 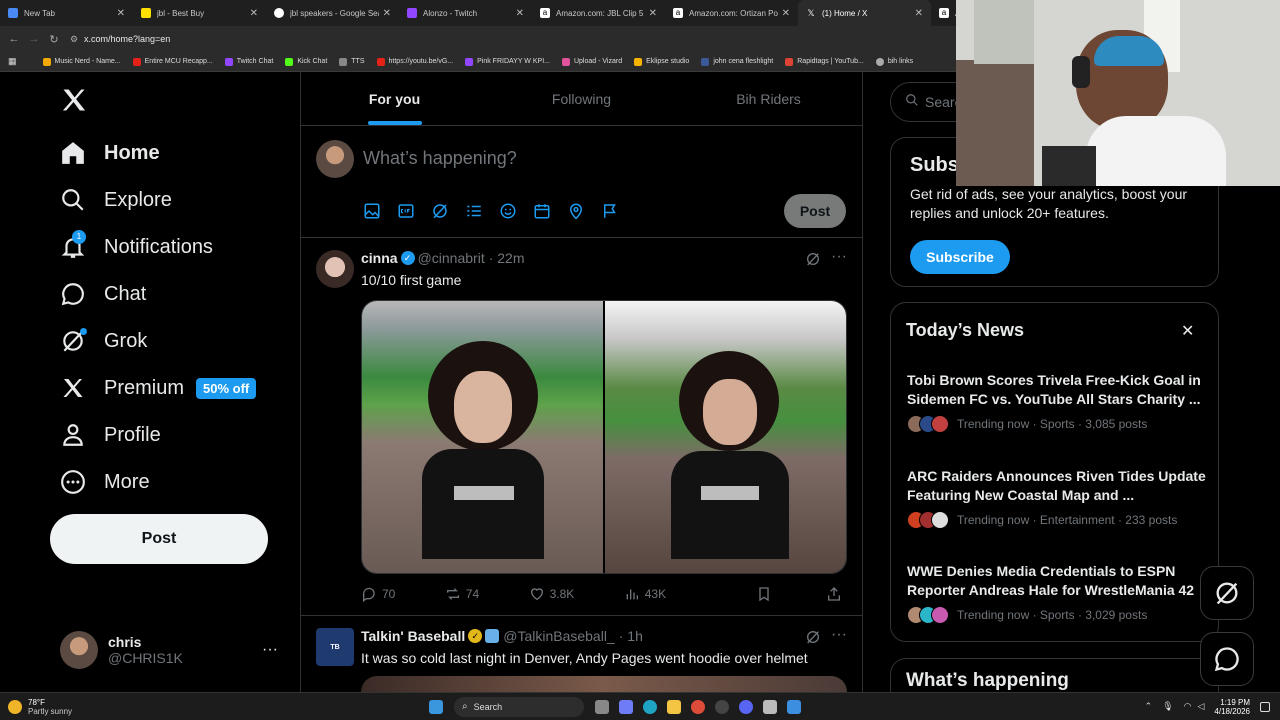 What do you see at coordinates (1265, 706) in the screenshot?
I see `notification-center-icon` at bounding box center [1265, 706].